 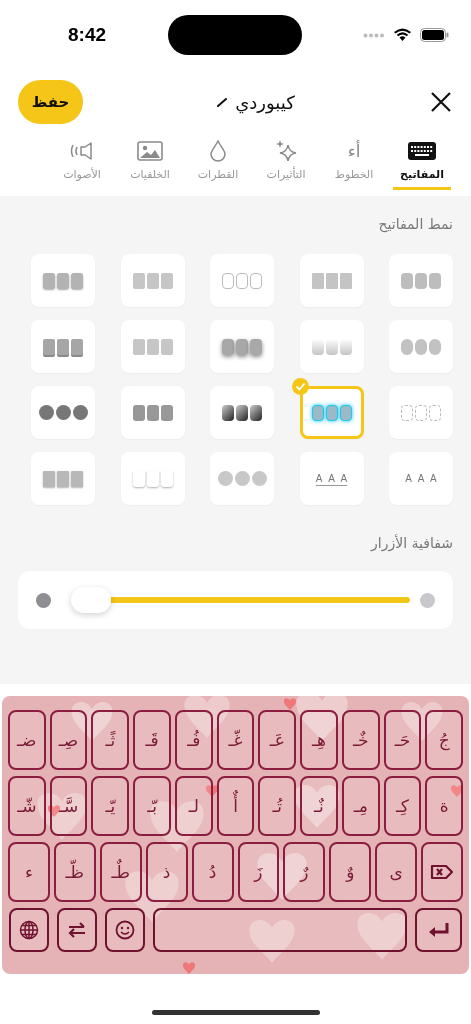 I want to click on keyboard-icon, so click(x=422, y=151).